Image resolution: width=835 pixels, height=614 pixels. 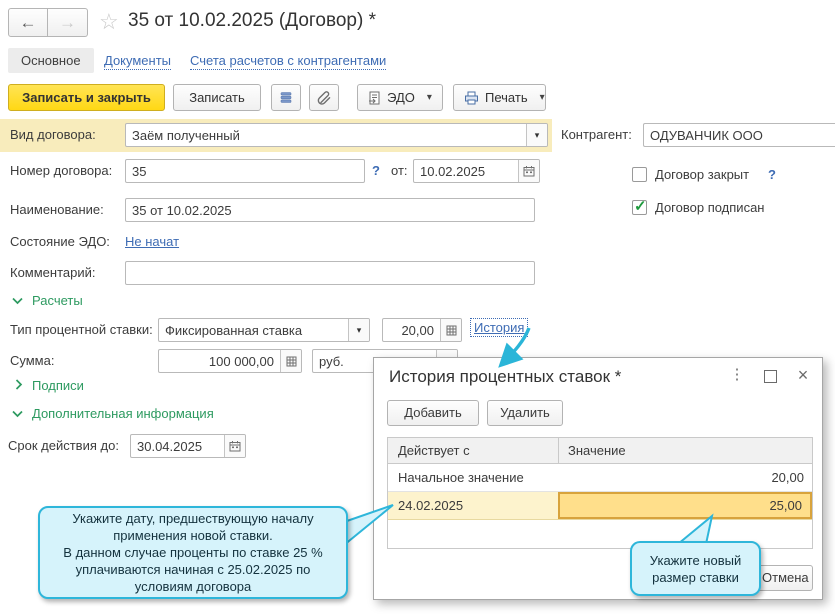 I want to click on rate-type-dropdown-button: ▾, so click(x=358, y=330).